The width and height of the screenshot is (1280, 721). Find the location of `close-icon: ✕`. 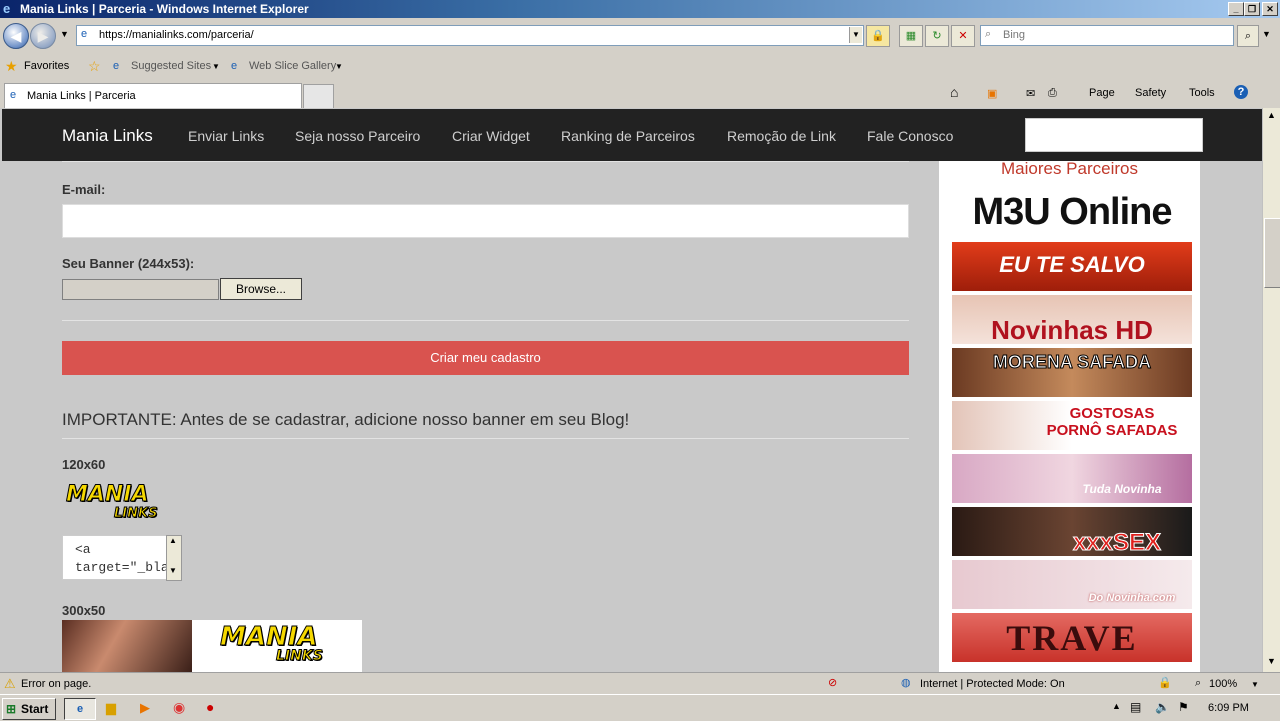

close-icon: ✕ is located at coordinates (1270, 9).